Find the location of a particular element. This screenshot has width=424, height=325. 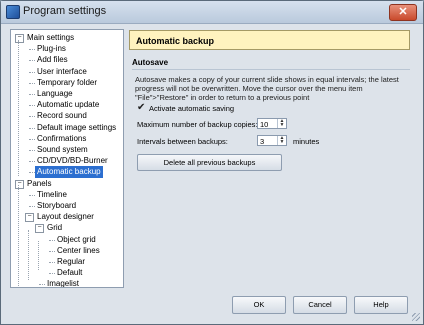

interval-value: 3 is located at coordinates (262, 141).